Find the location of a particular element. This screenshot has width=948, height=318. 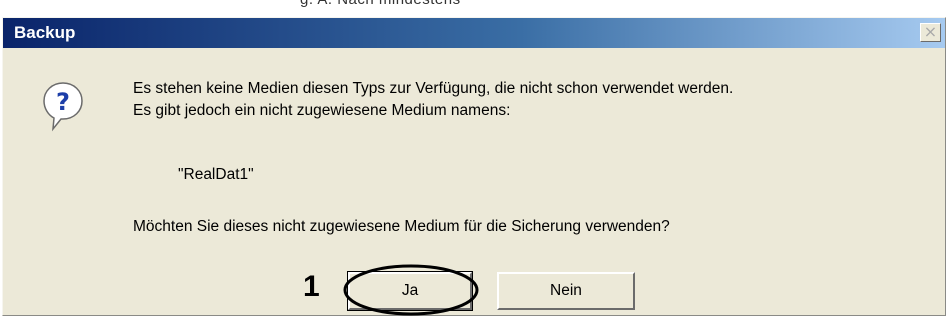

yes-button-label: Ja is located at coordinates (410, 290).